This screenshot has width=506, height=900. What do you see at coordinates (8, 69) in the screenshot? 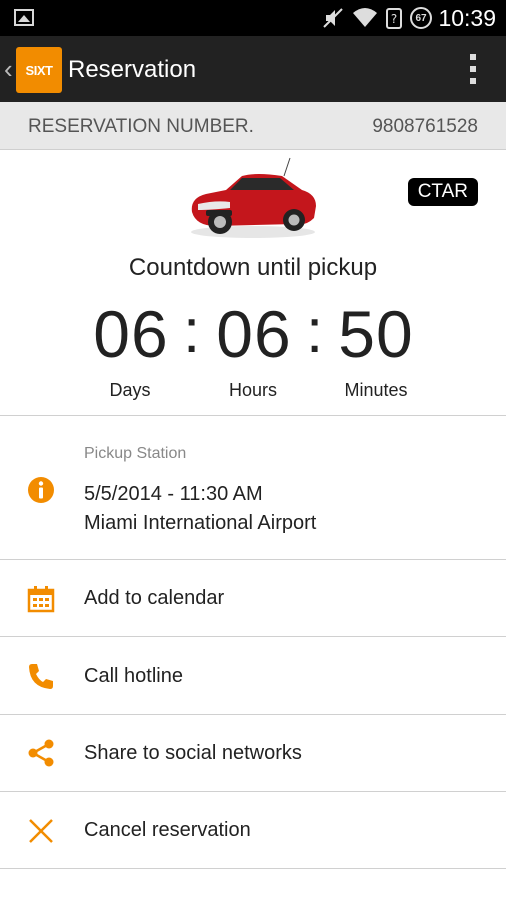
I see `back-chevron-icon: ‹` at bounding box center [8, 69].